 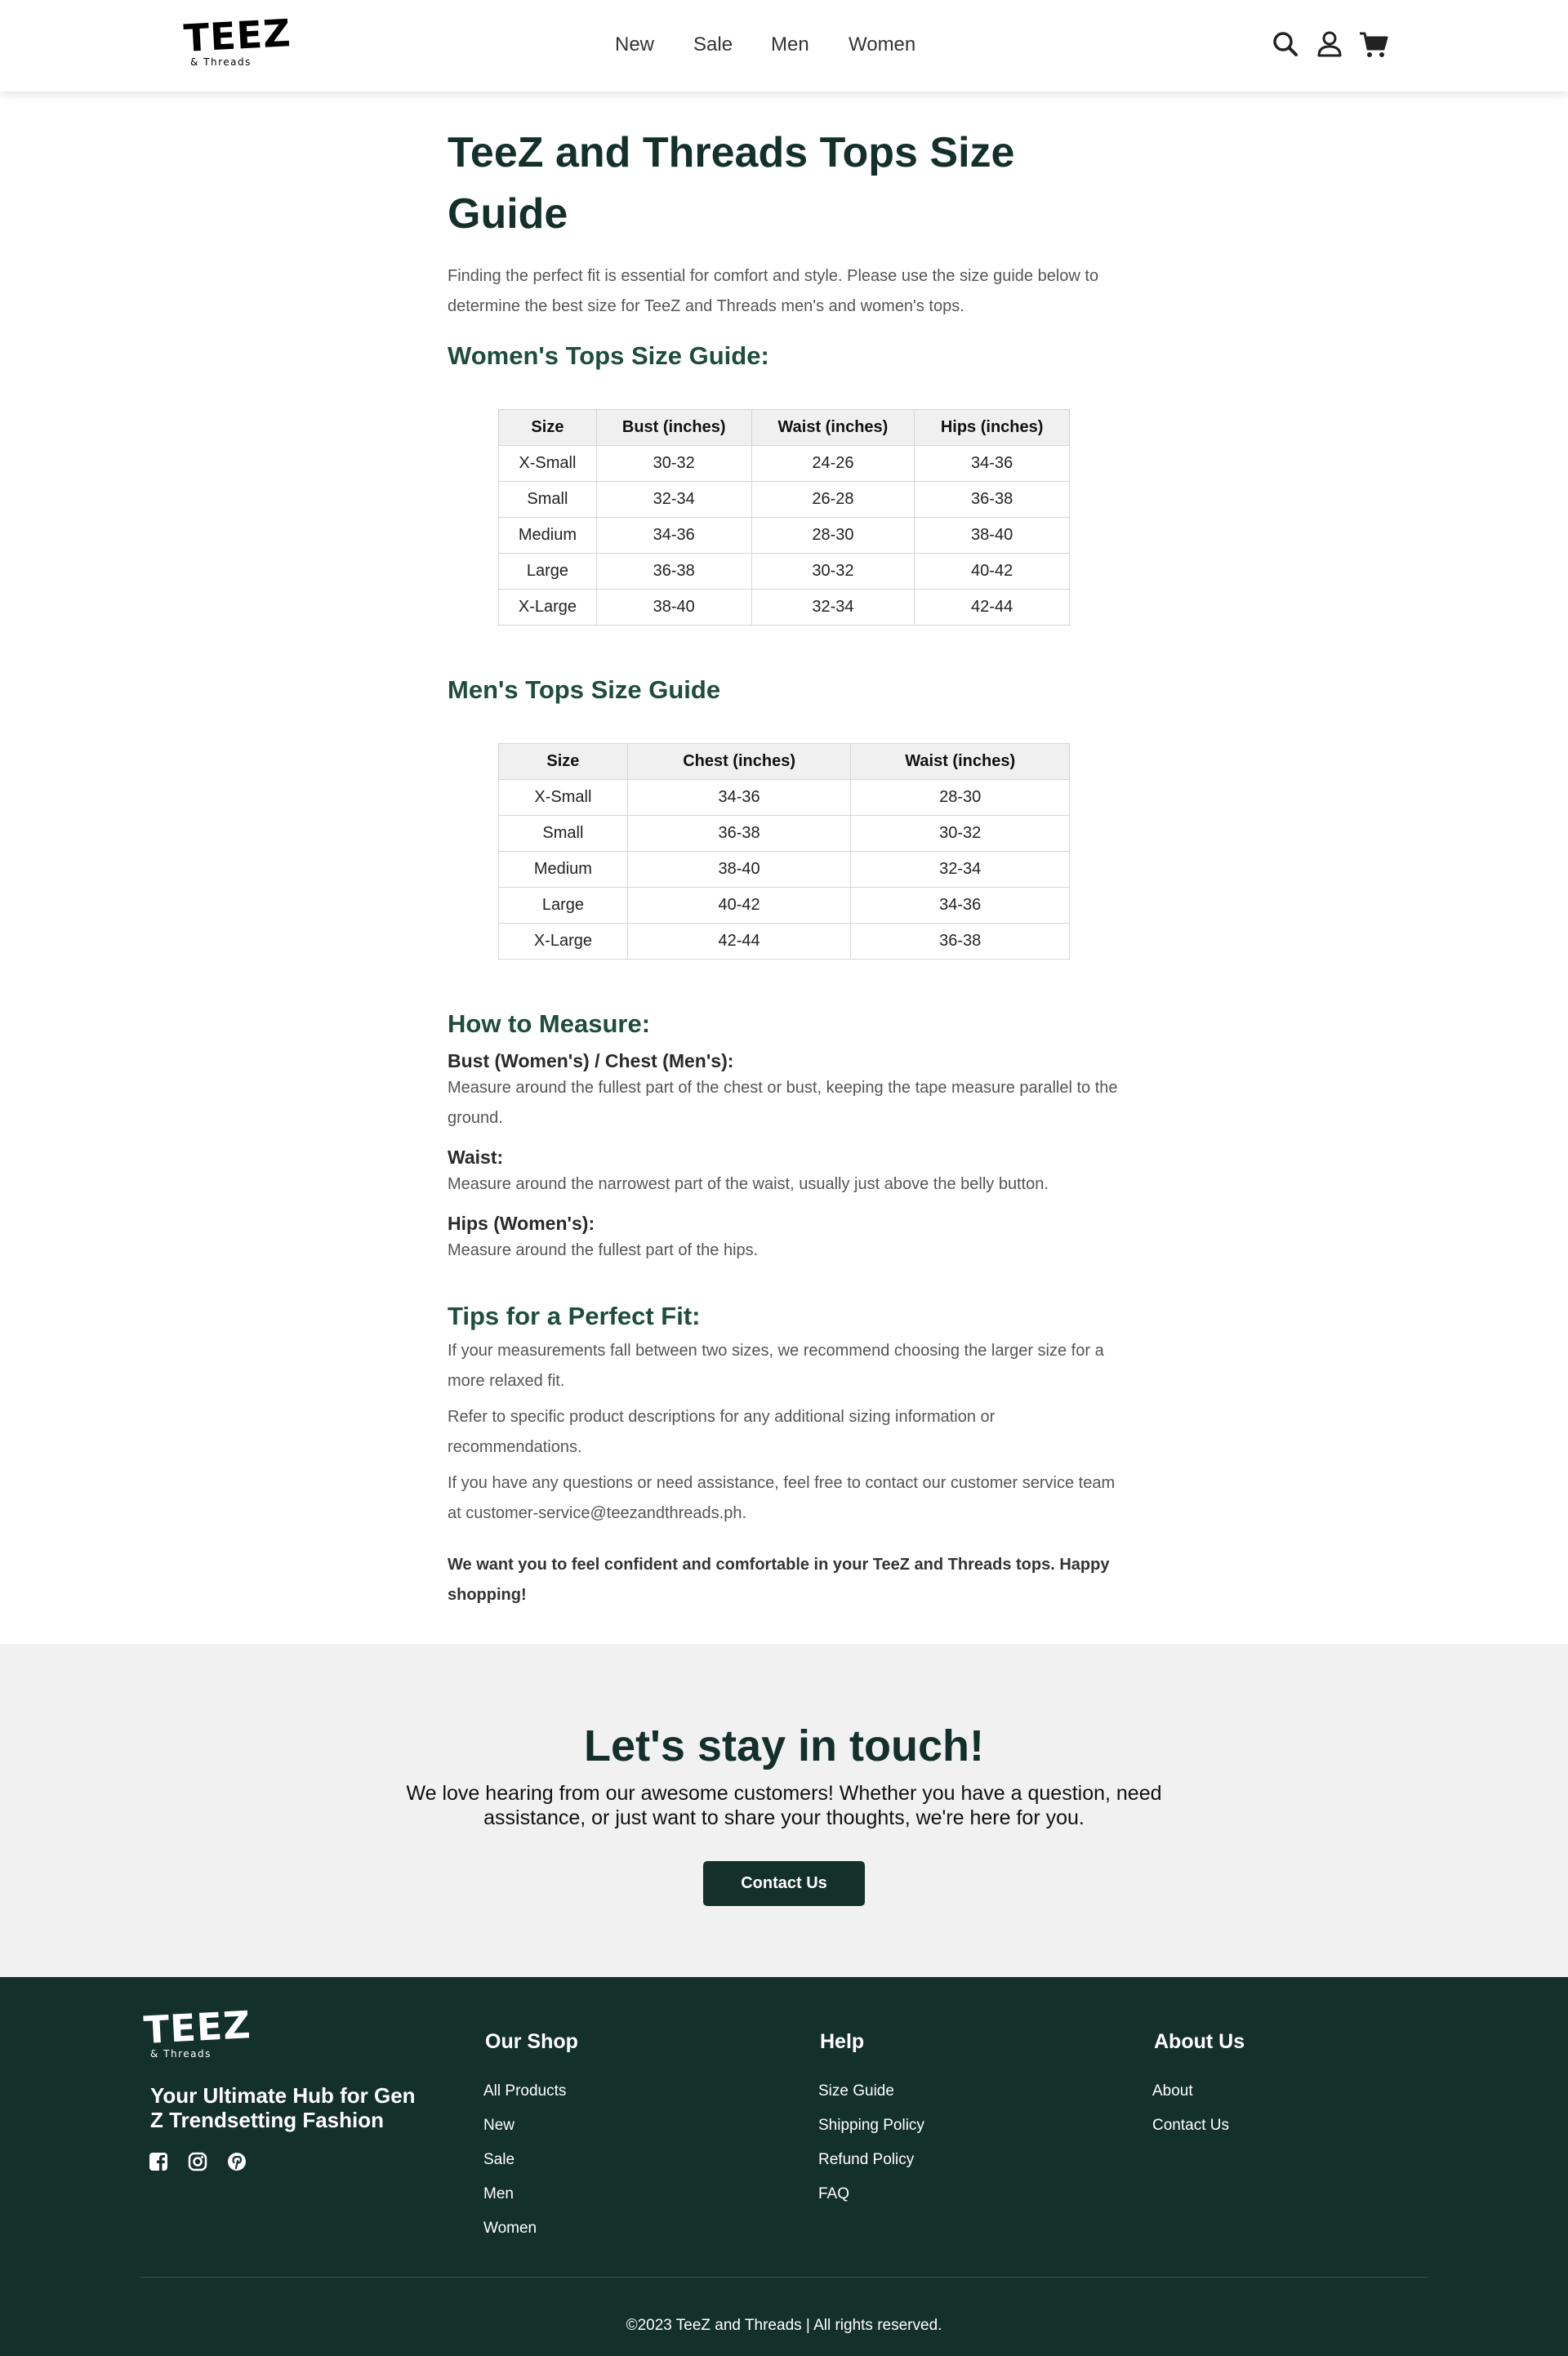 I want to click on table-row: X-Large 42-44 36-38, so click(x=784, y=942).